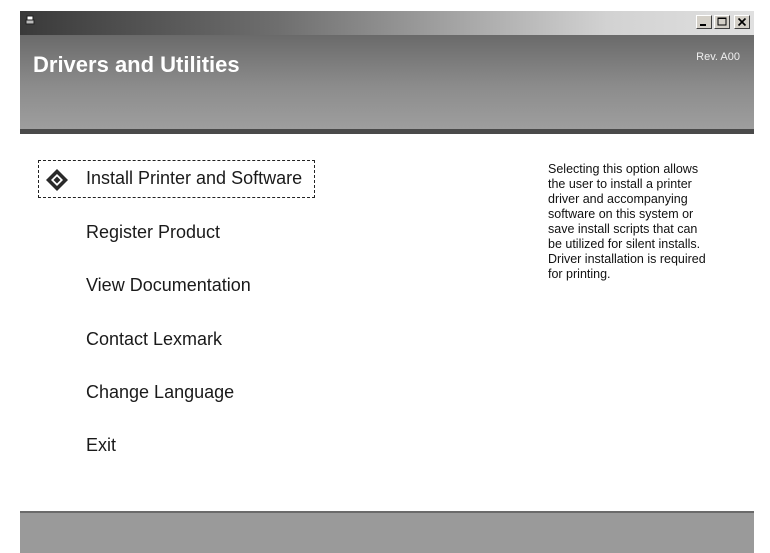  I want to click on menu-item-register-product: Register Product, so click(153, 232).